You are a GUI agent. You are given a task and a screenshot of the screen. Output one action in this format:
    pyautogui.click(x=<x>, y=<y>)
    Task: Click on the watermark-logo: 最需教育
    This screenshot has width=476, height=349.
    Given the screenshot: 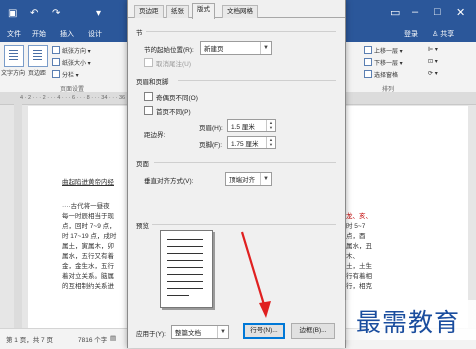 What is the action you would take?
    pyautogui.click(x=408, y=320)
    